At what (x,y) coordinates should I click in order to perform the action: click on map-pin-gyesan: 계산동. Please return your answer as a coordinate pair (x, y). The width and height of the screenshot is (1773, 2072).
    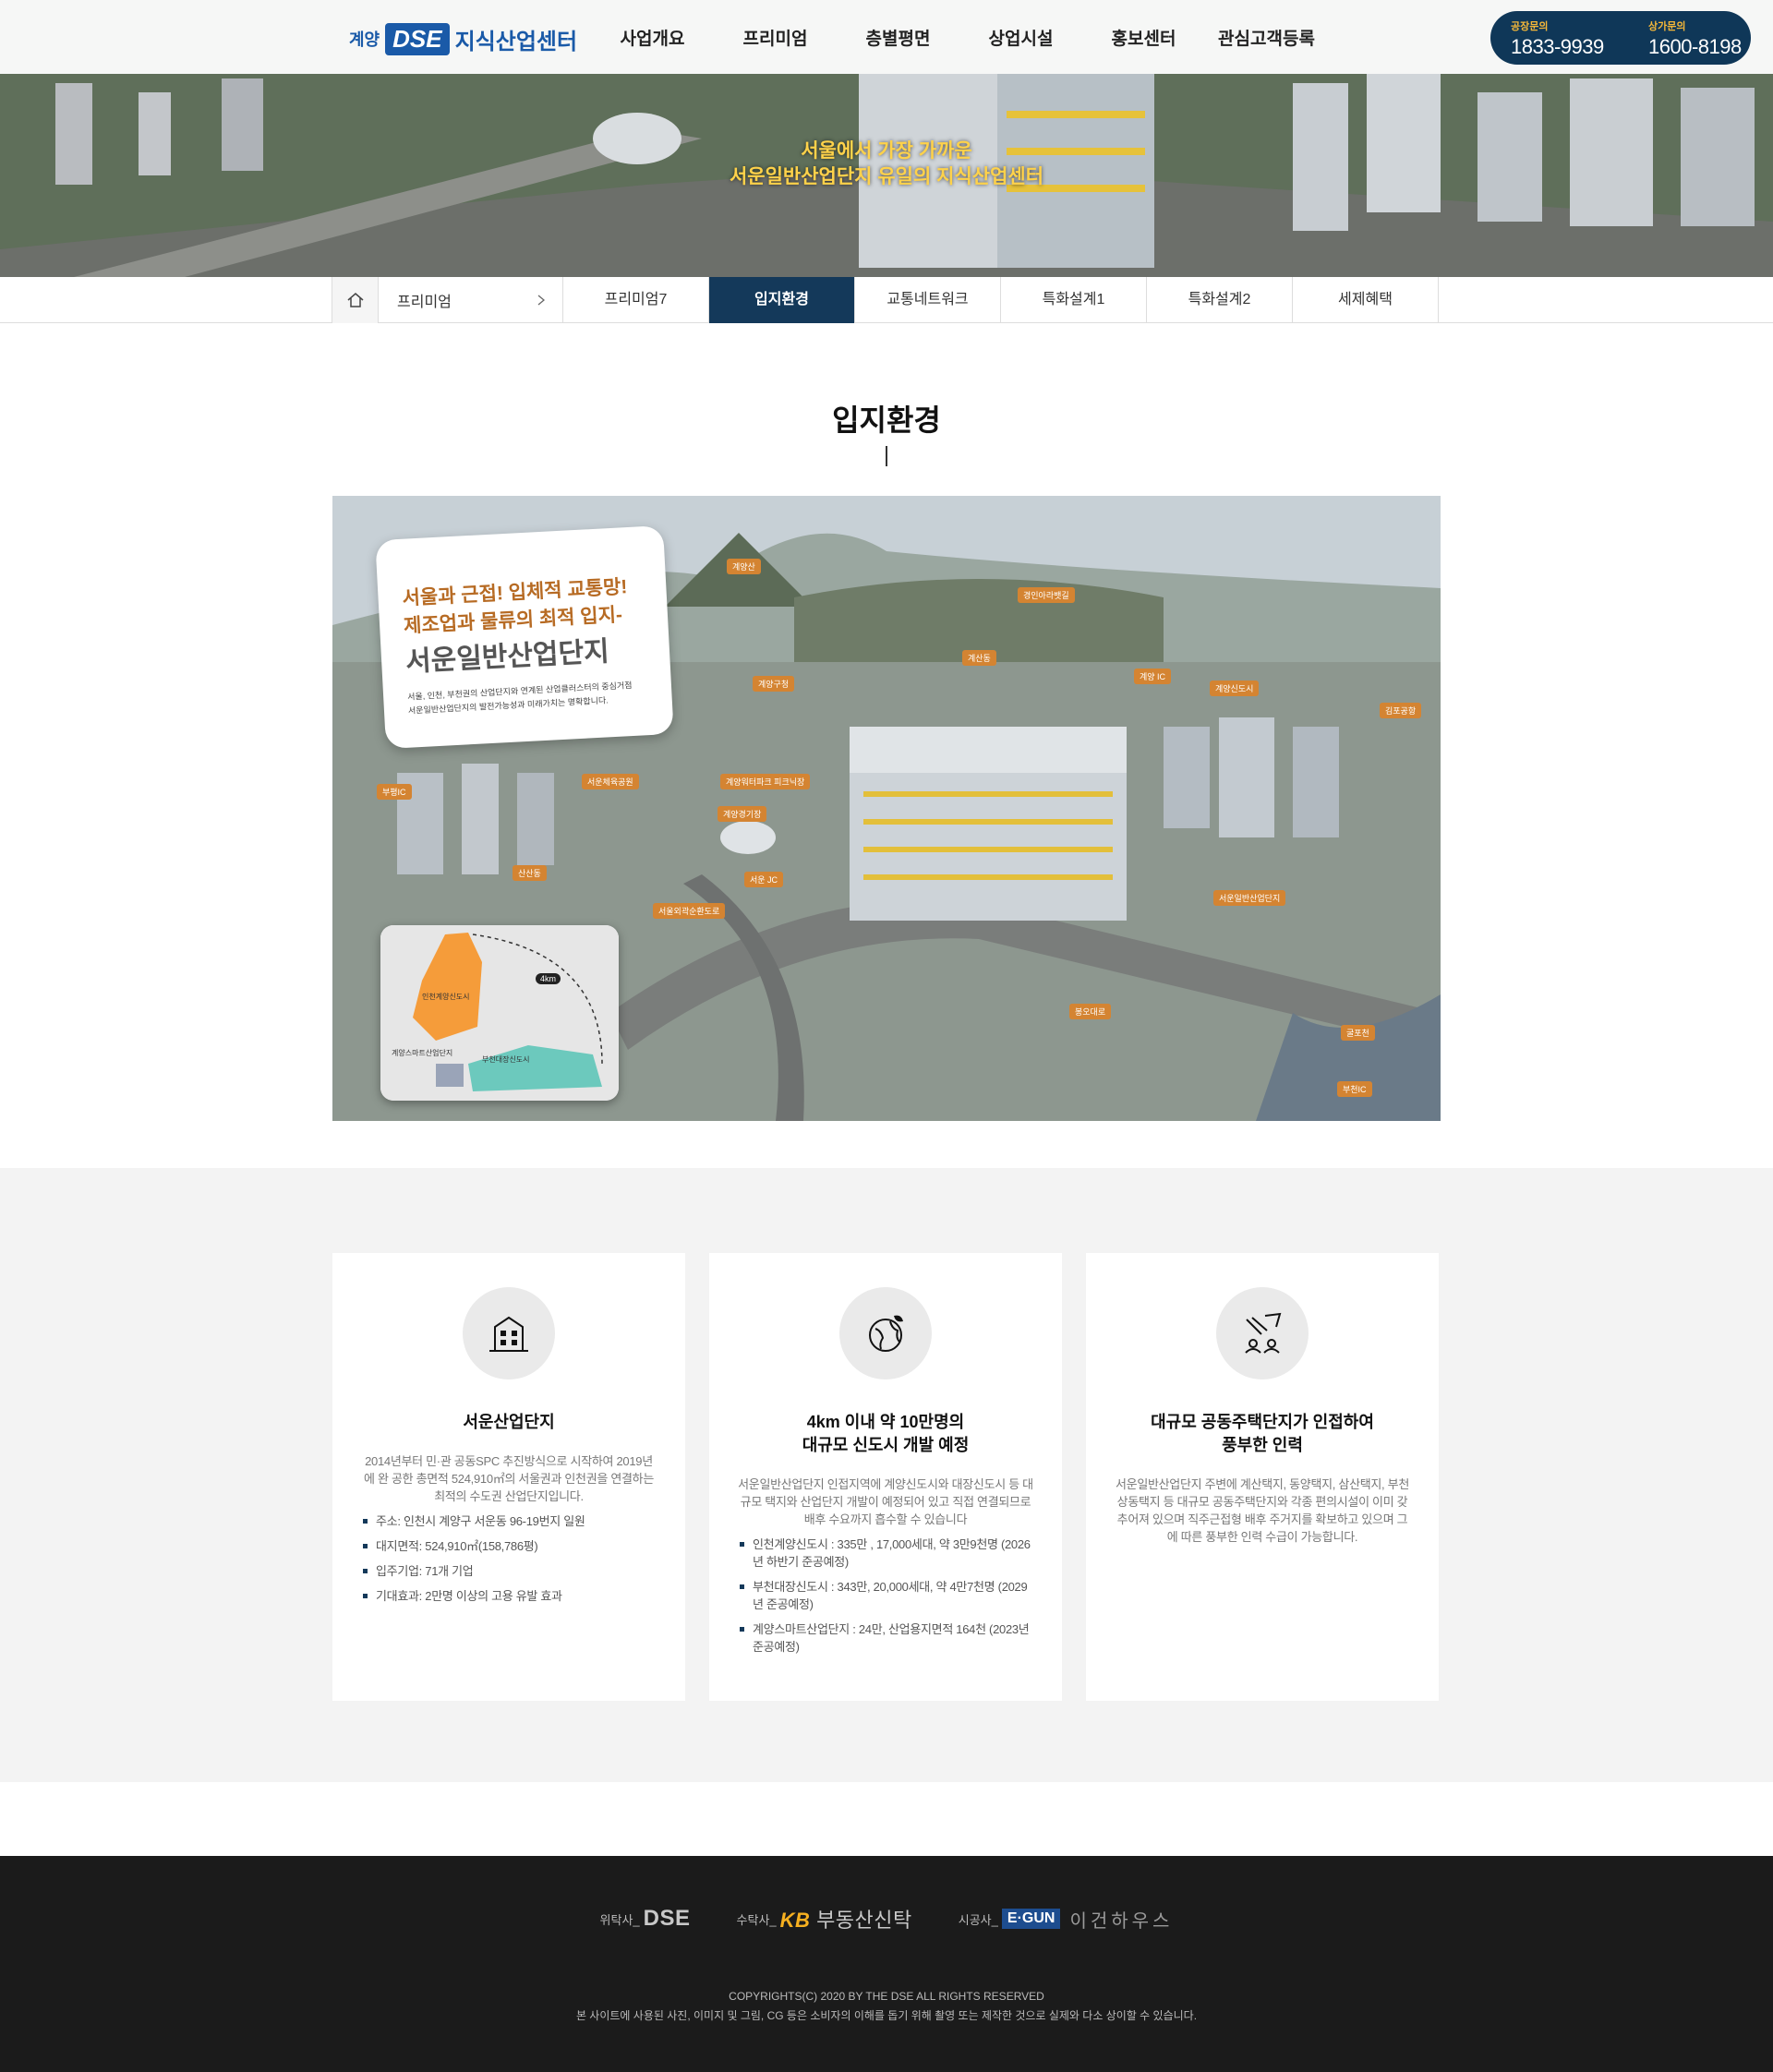
    Looking at the image, I should click on (979, 658).